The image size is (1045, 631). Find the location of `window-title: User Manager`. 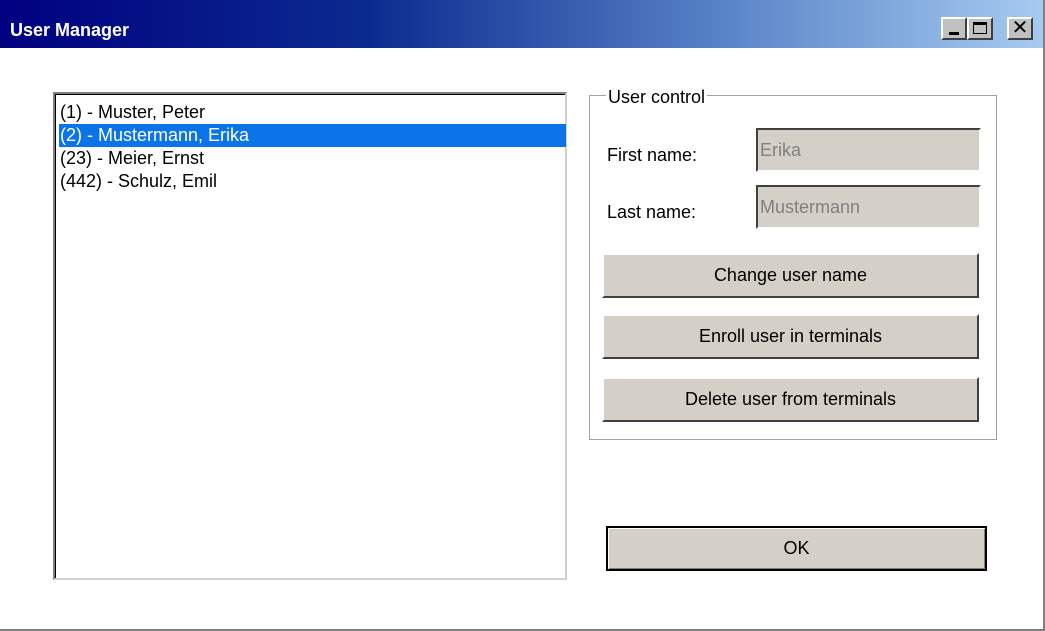

window-title: User Manager is located at coordinates (70, 30).